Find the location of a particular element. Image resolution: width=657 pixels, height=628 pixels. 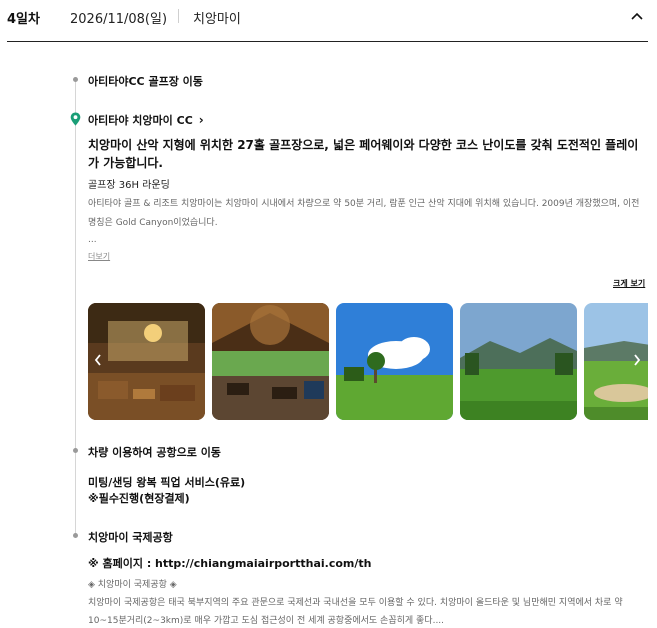

gallery-photo-course-mountain is located at coordinates (518, 361).